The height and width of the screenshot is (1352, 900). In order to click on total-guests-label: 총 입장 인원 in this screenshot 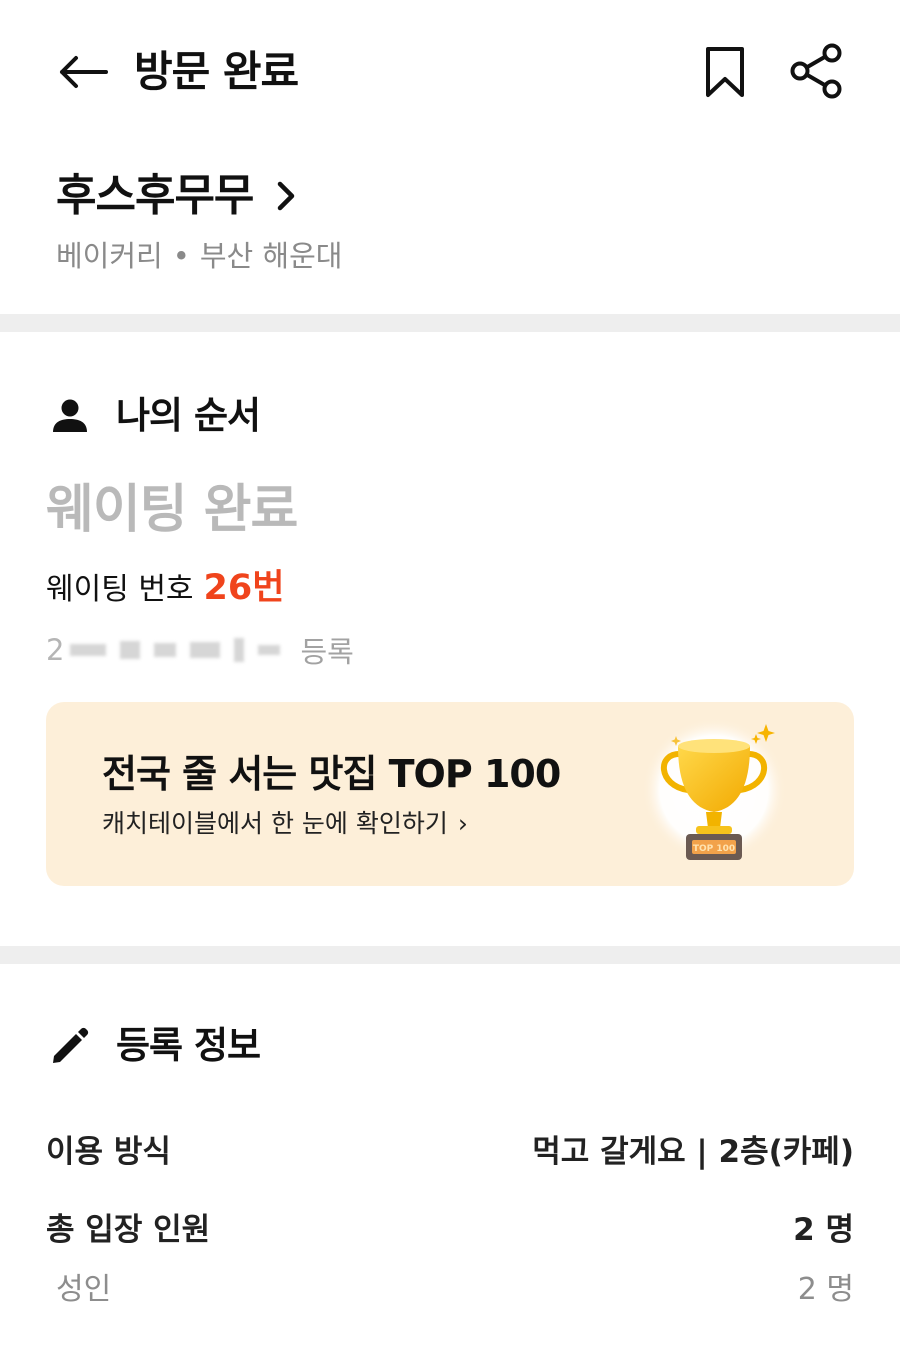, I will do `click(128, 1229)`.